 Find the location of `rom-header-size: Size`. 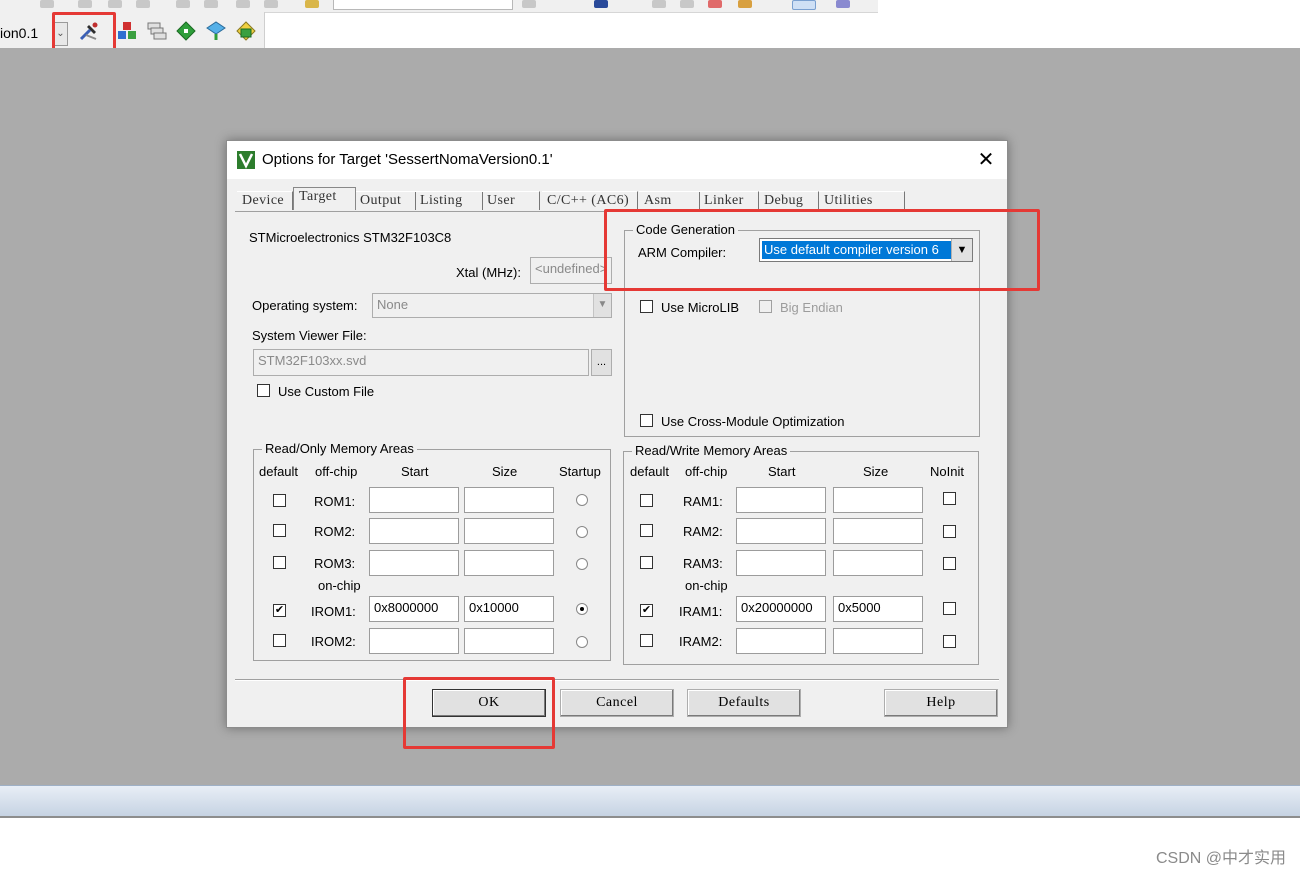

rom-header-size: Size is located at coordinates (505, 471).